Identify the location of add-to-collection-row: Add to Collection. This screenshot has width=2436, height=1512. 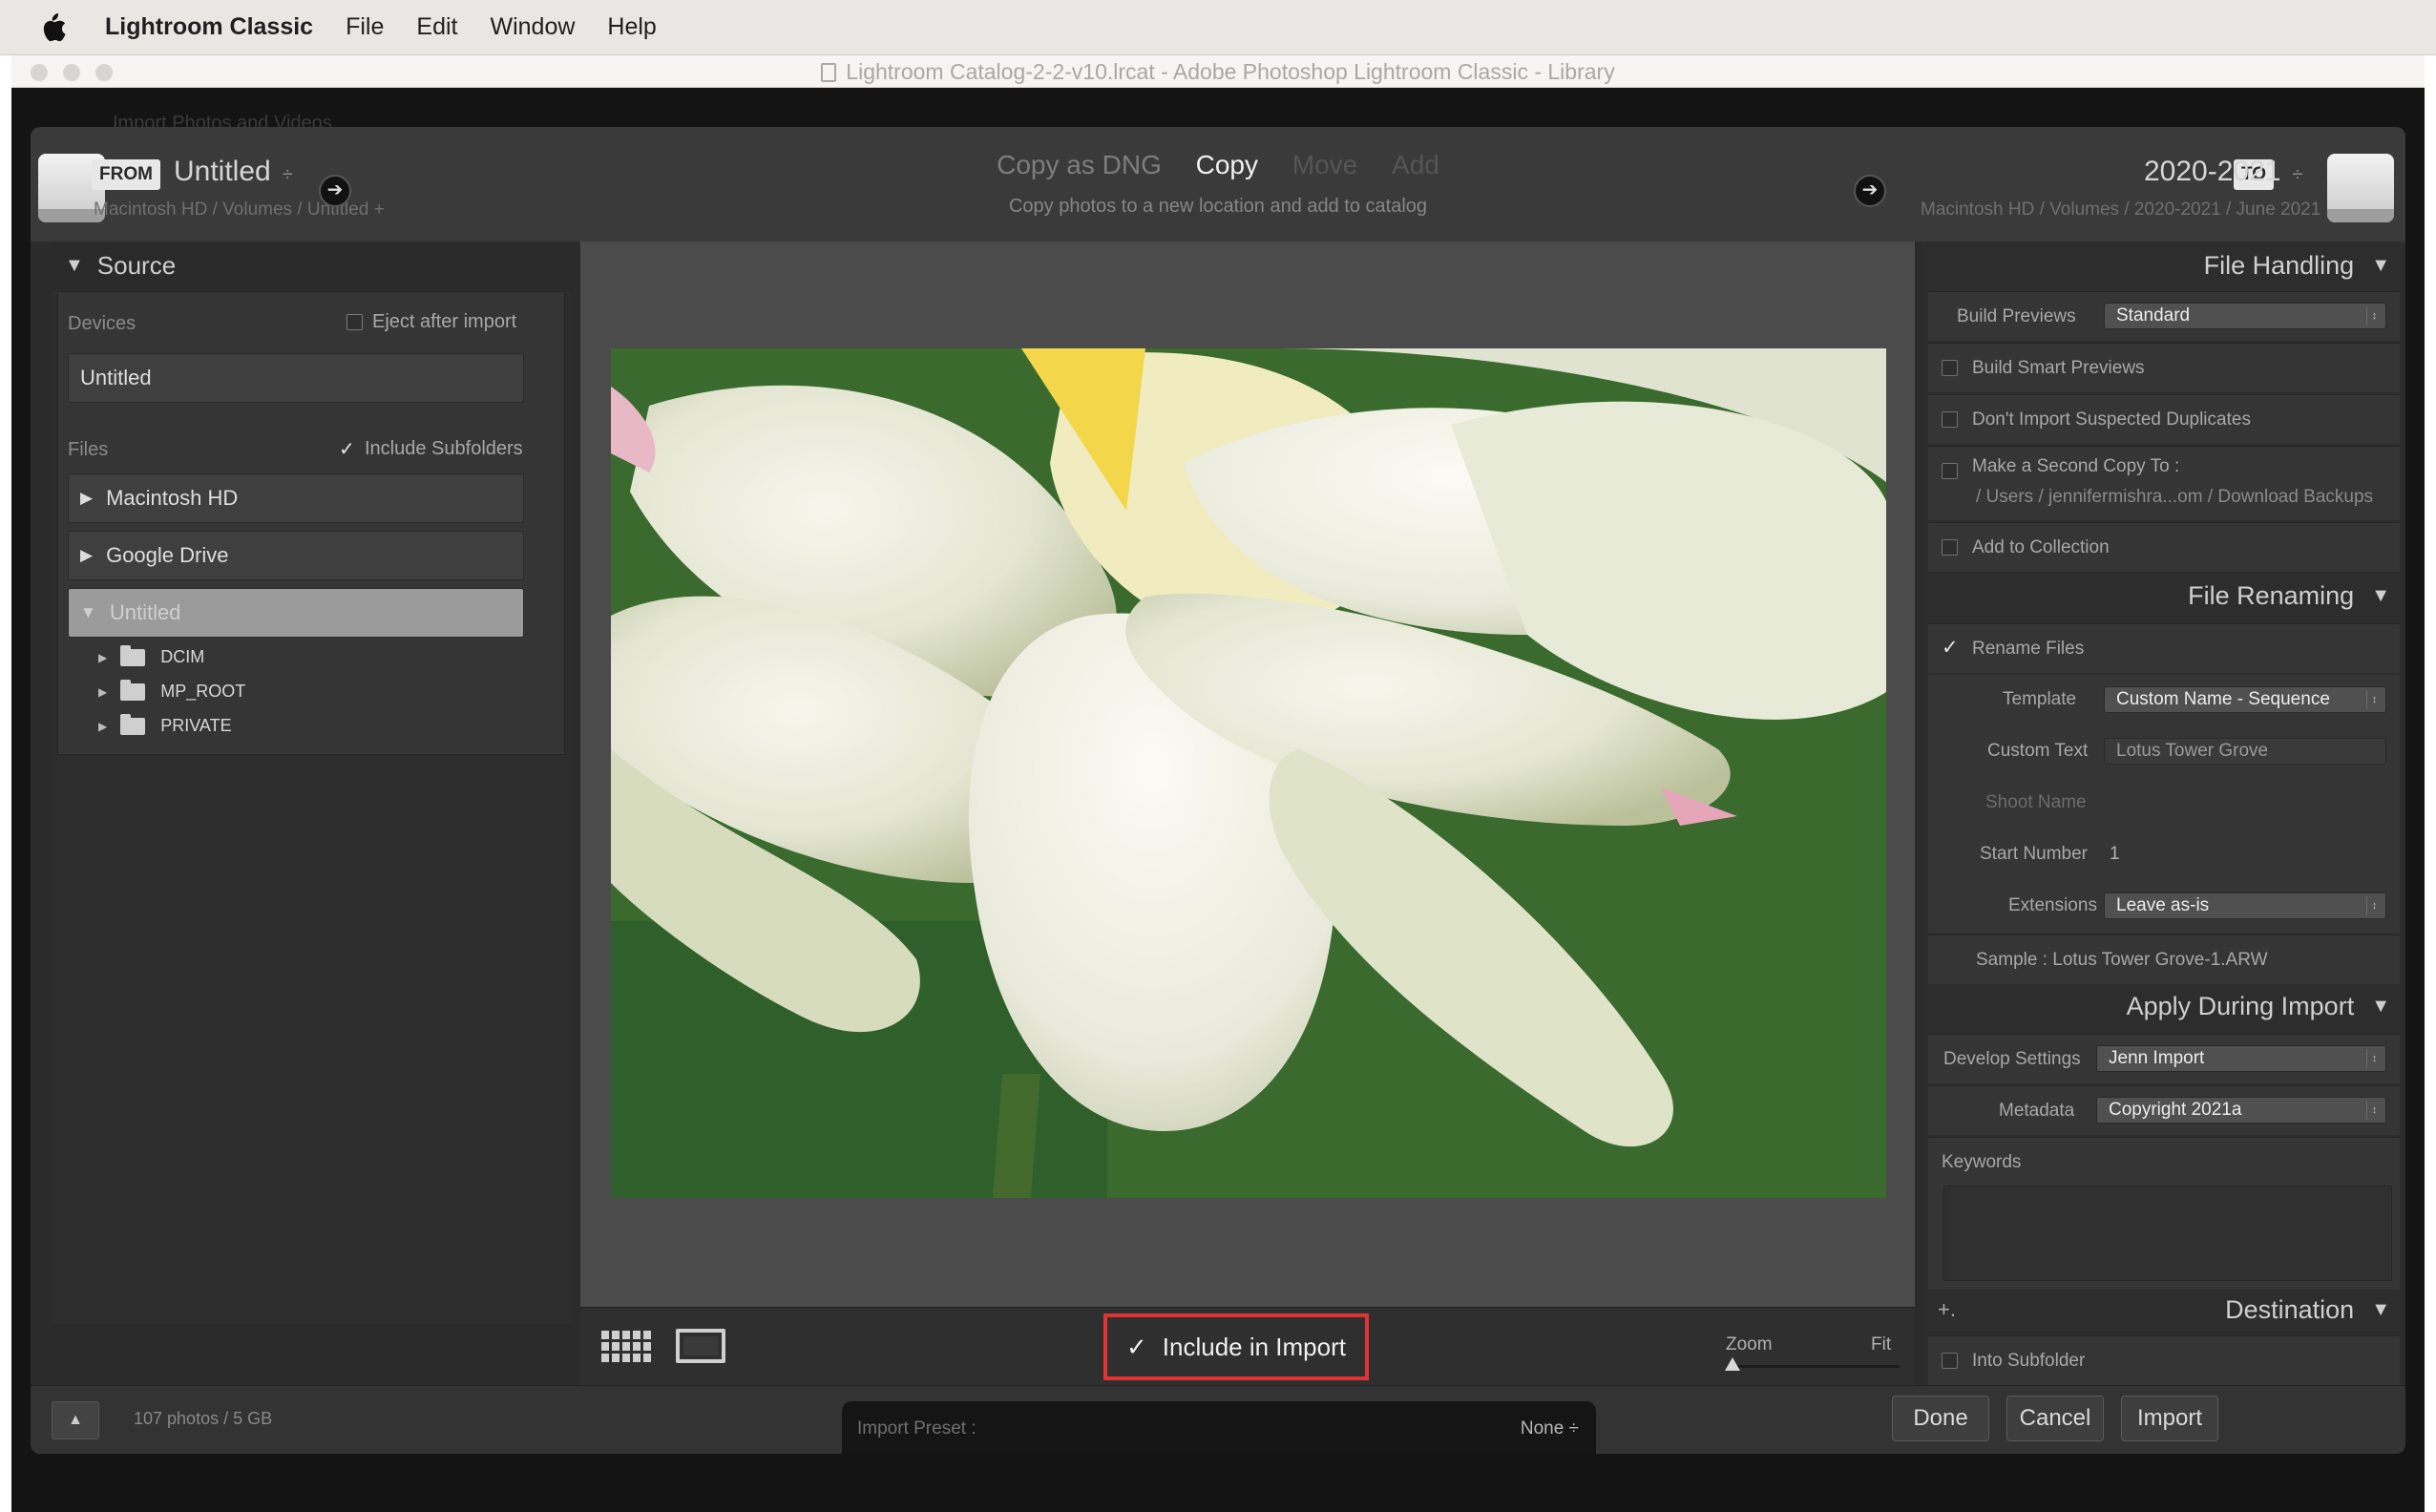
(2164, 547).